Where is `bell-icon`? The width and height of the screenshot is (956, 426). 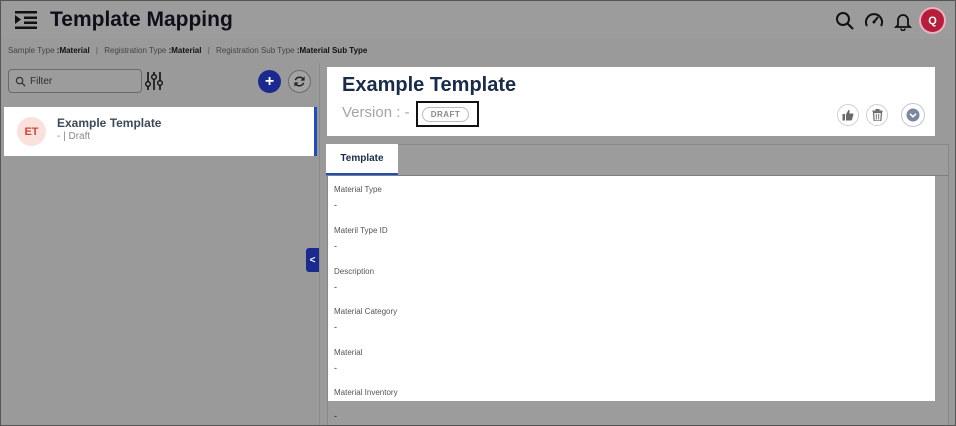 bell-icon is located at coordinates (903, 21).